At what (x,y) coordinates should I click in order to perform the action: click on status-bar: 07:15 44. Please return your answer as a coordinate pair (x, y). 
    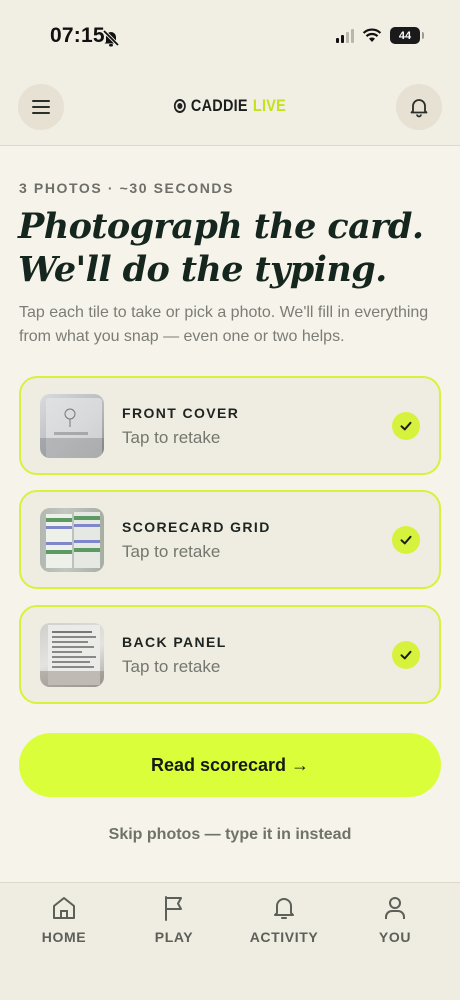
    Looking at the image, I should click on (230, 36).